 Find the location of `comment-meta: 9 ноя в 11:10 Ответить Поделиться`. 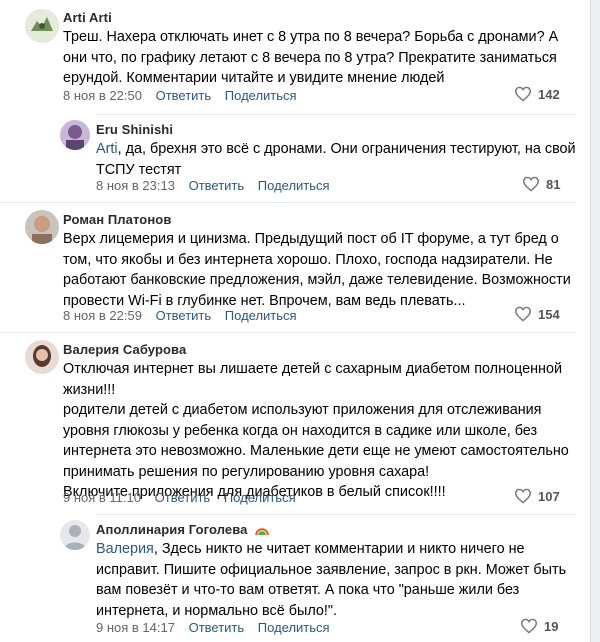

comment-meta: 9 ноя в 11:10 Ответить Поделиться is located at coordinates (184, 497).